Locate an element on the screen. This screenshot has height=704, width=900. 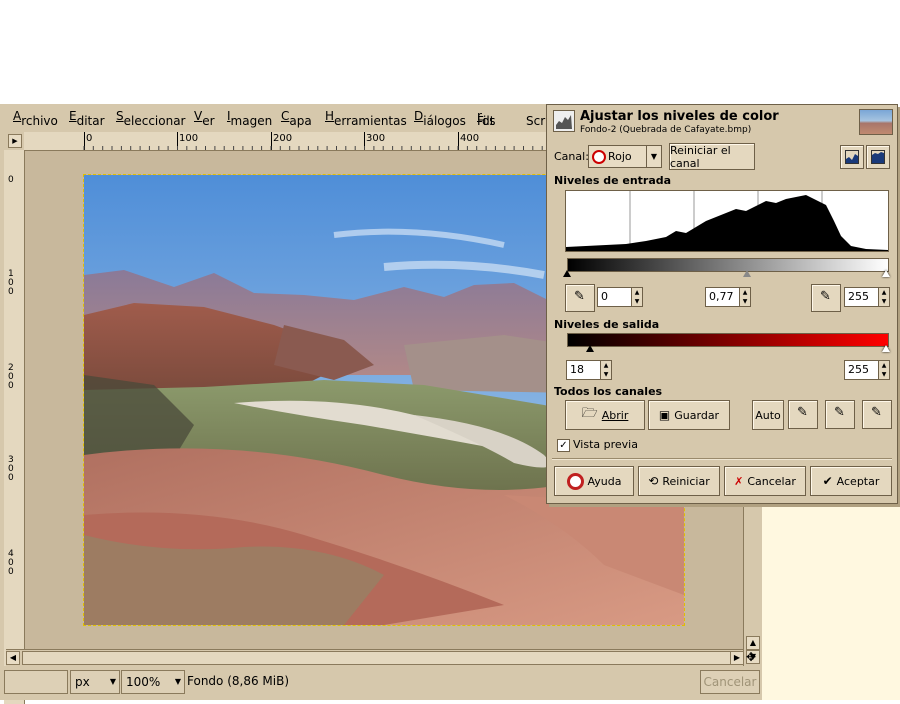
menu-dialogos: Diálogos is located at coordinates (440, 118).